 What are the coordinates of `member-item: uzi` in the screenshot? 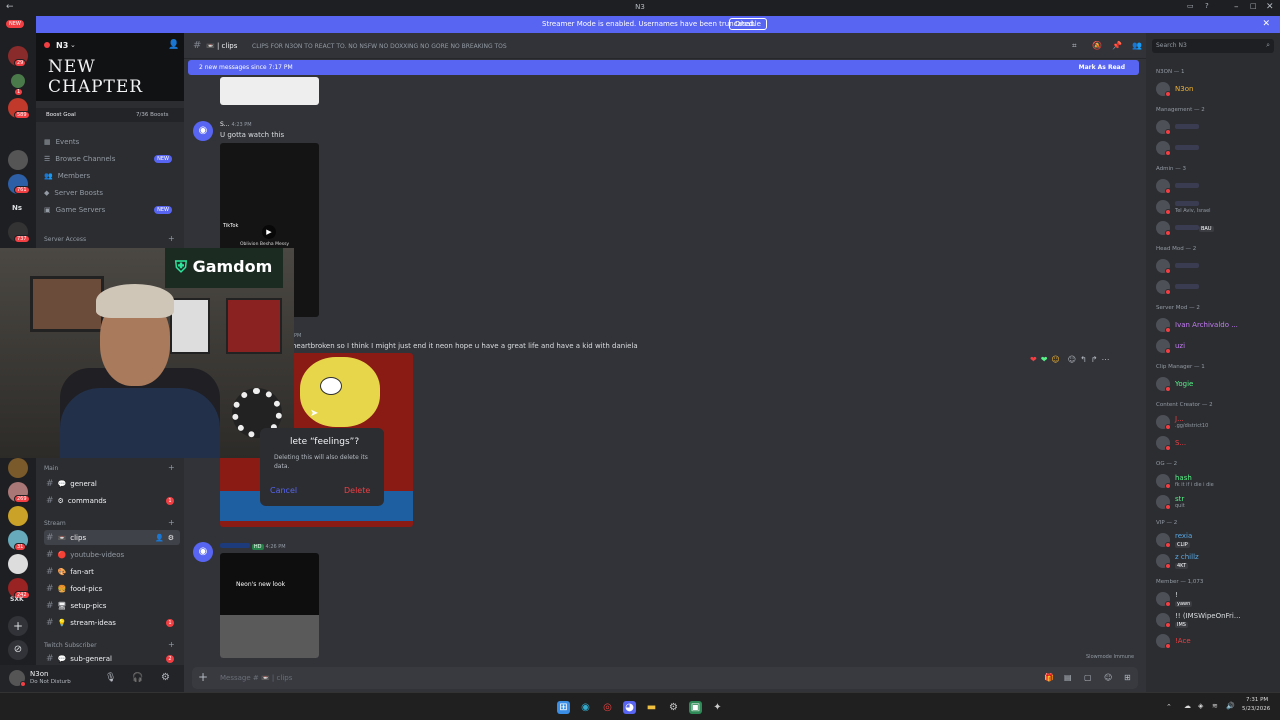 It's located at (1170, 346).